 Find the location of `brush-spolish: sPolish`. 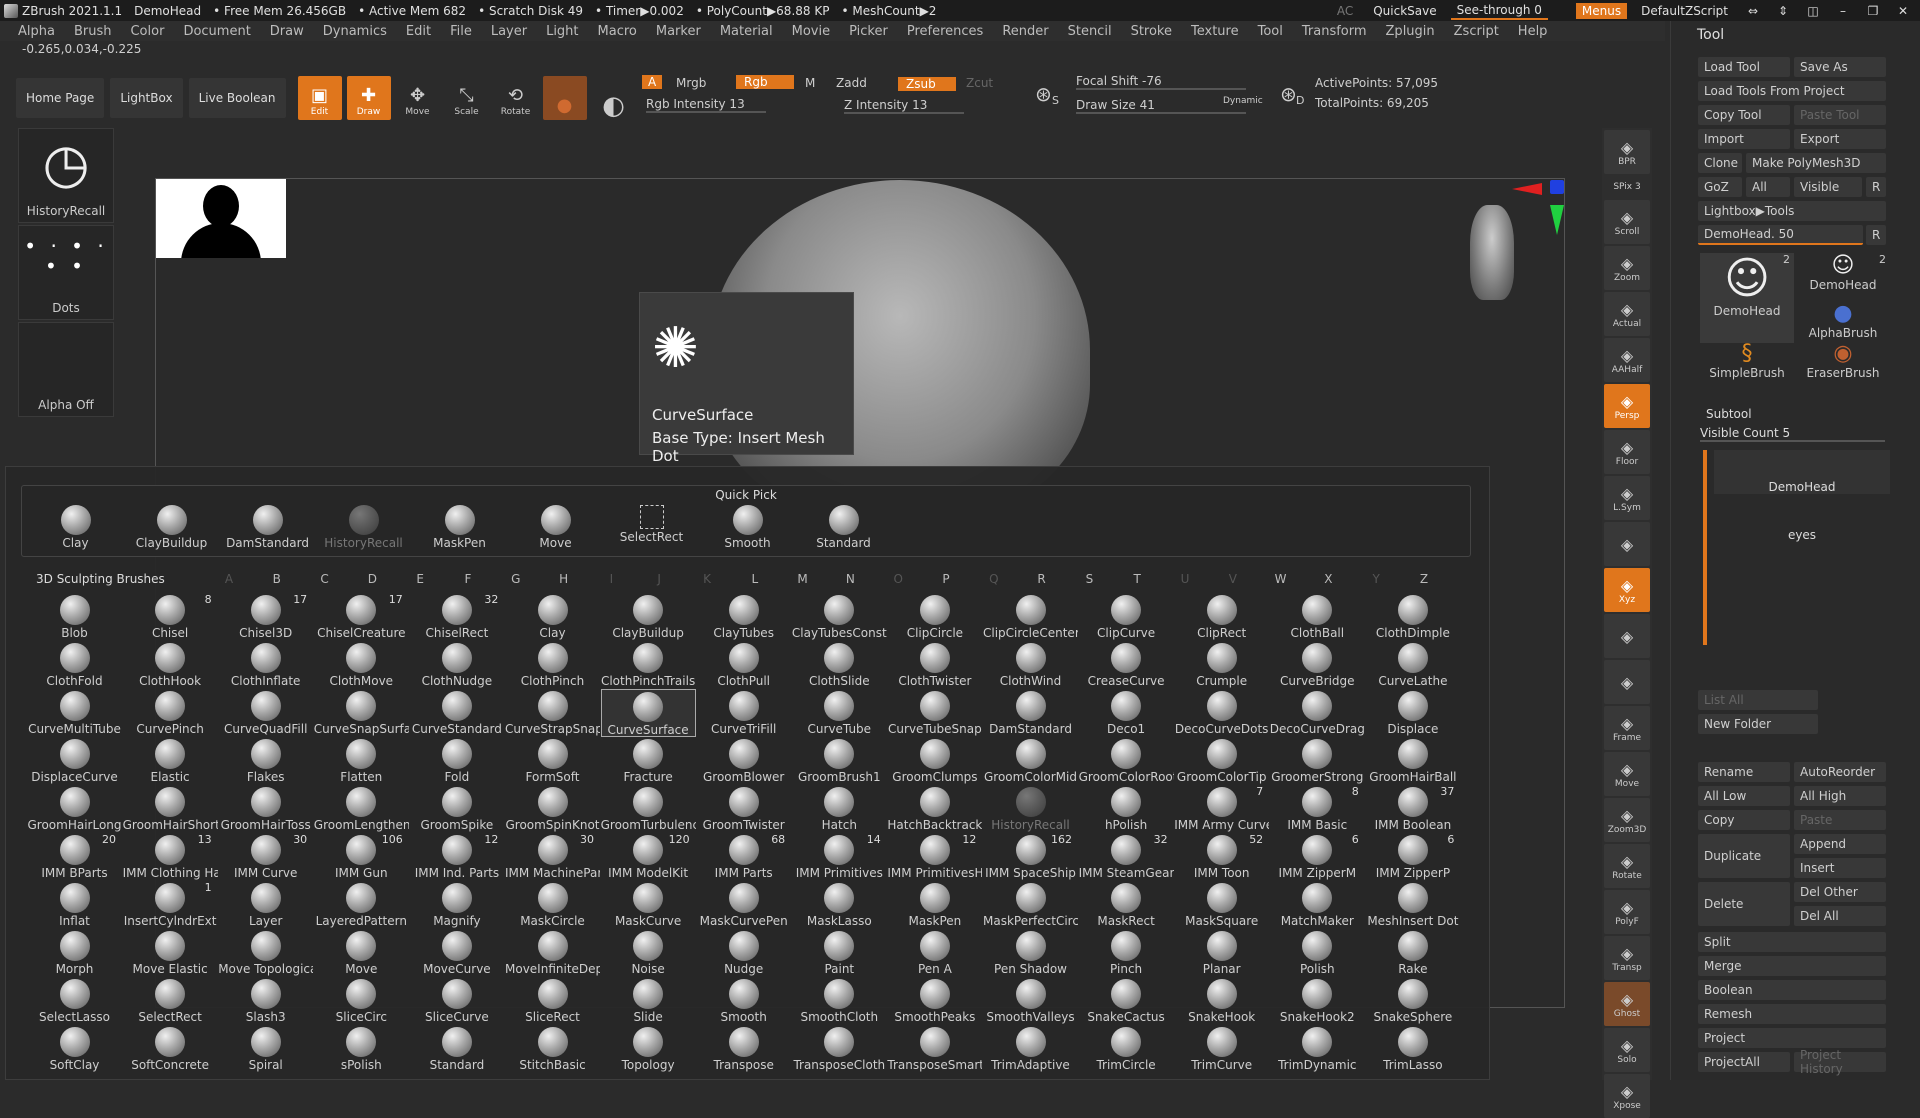

brush-spolish: sPolish is located at coordinates (361, 1049).